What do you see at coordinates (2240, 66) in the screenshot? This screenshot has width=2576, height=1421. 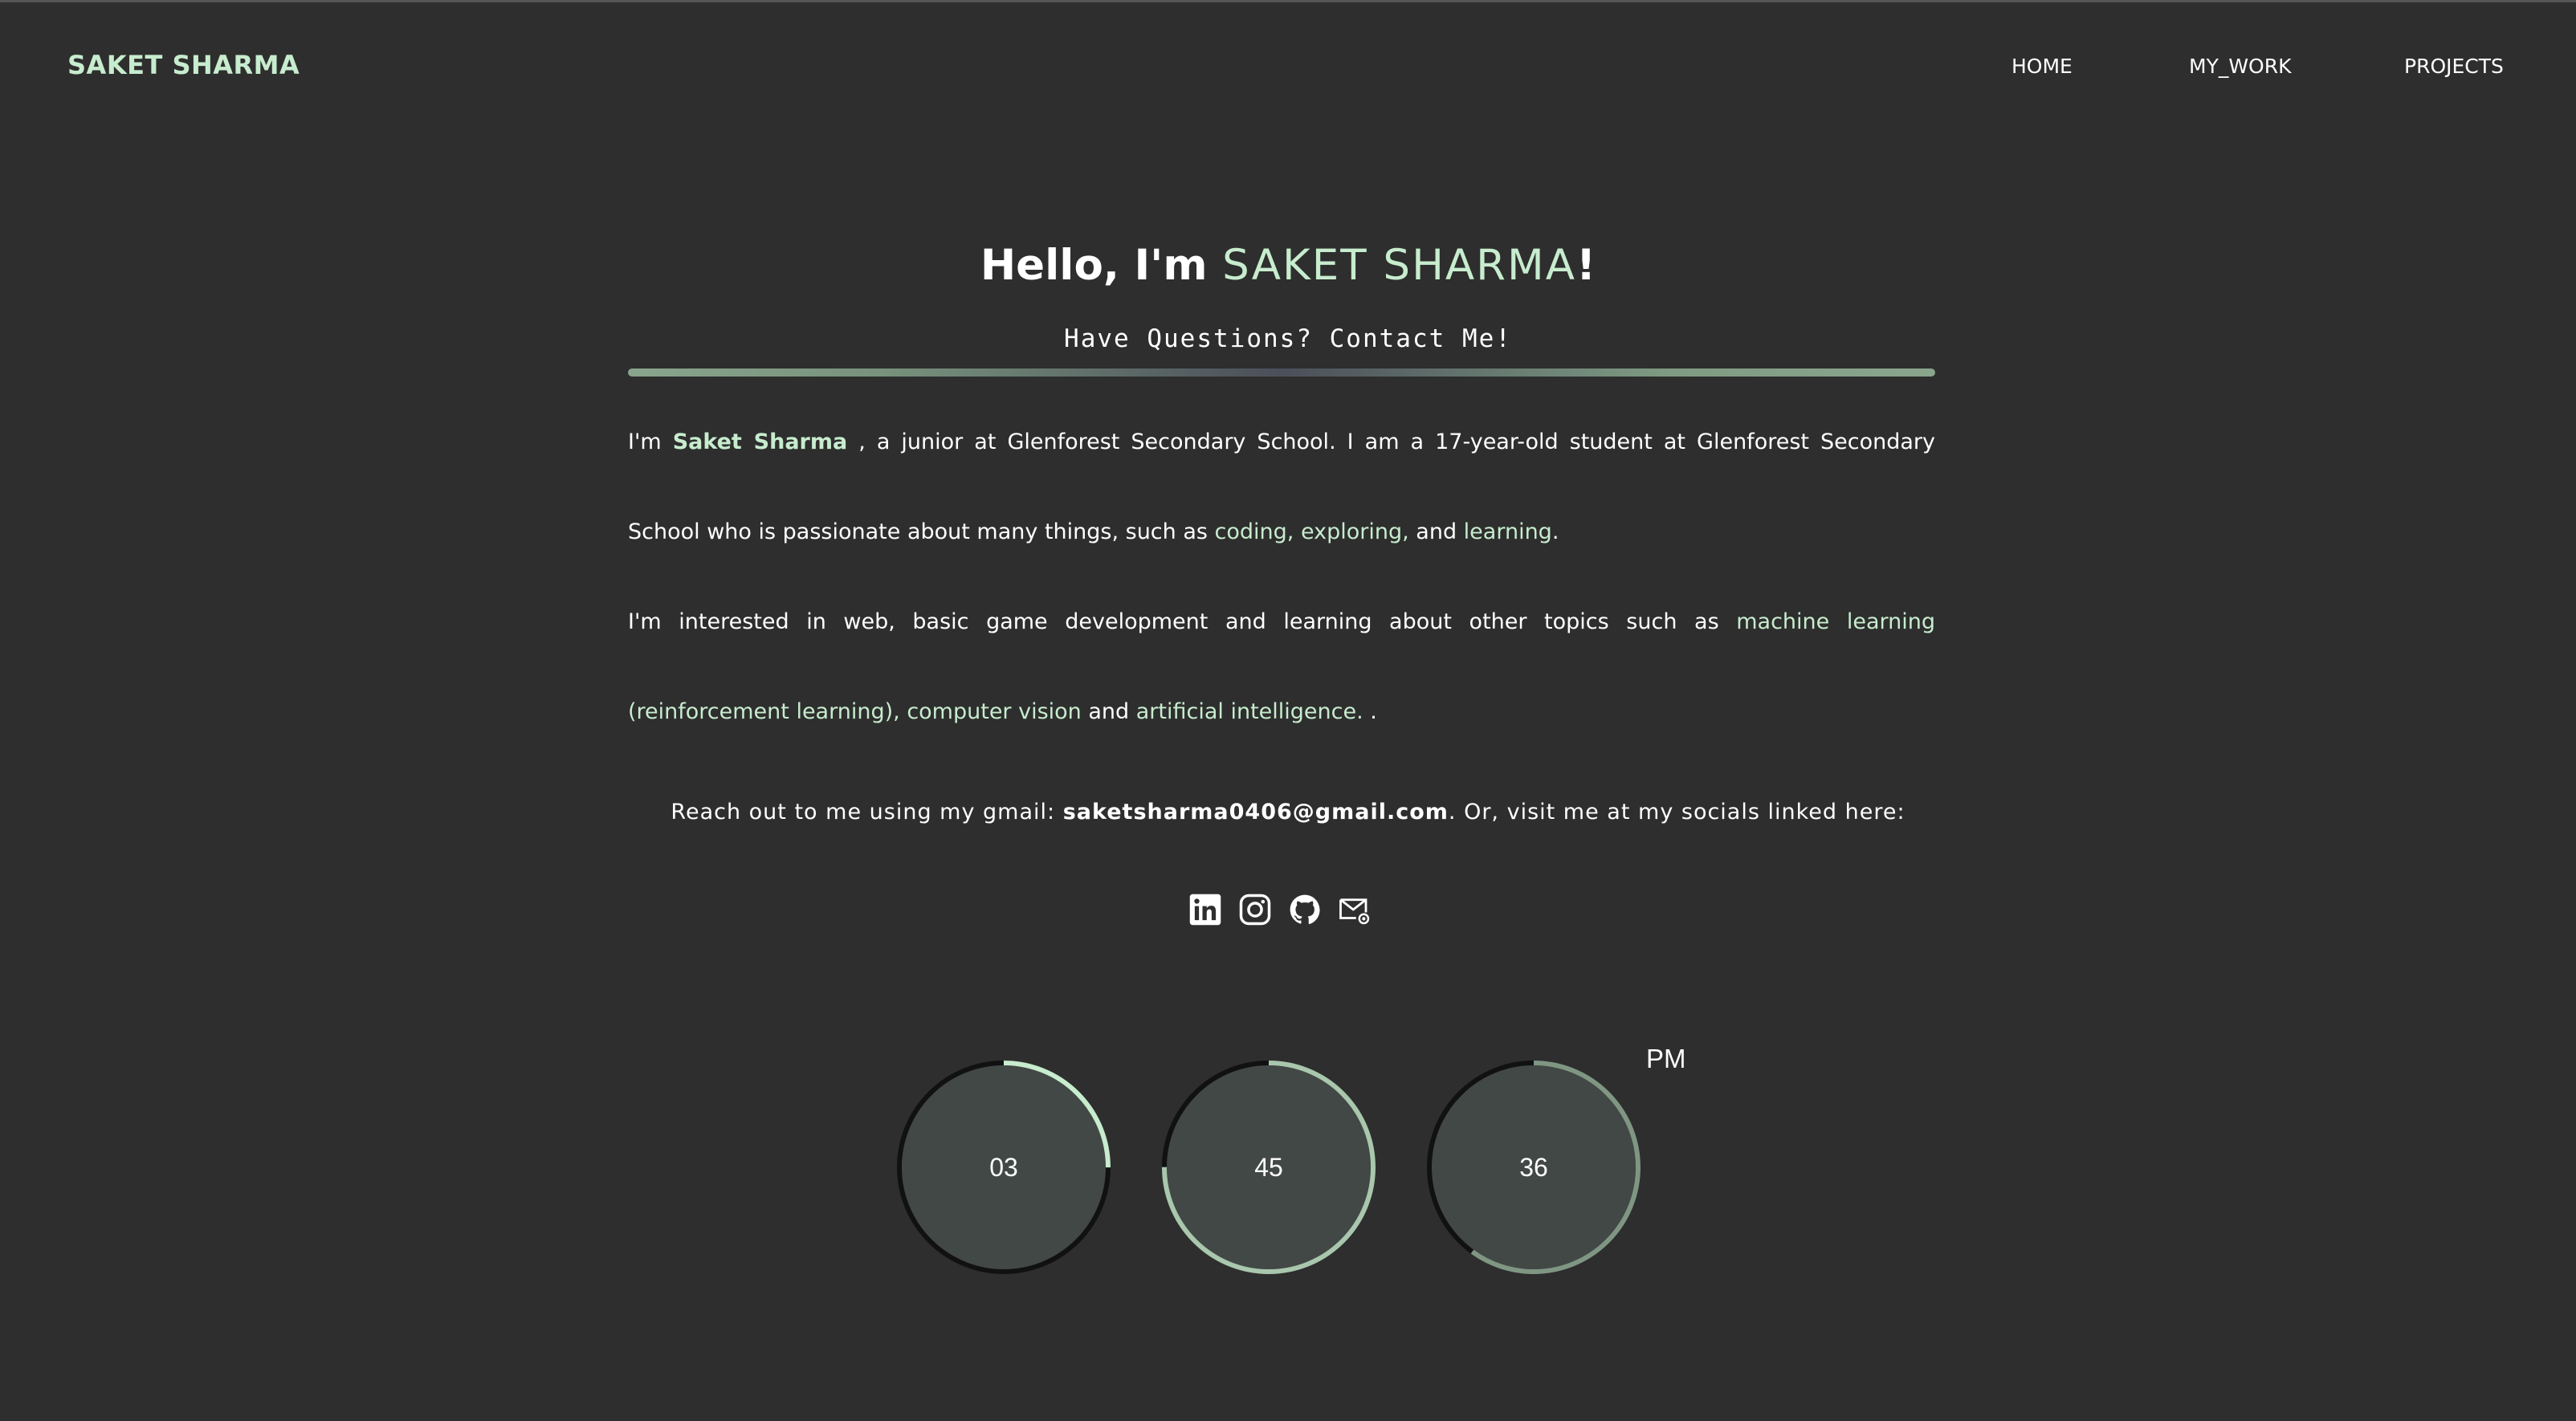 I see `nav-my-work: MY_WORK` at bounding box center [2240, 66].